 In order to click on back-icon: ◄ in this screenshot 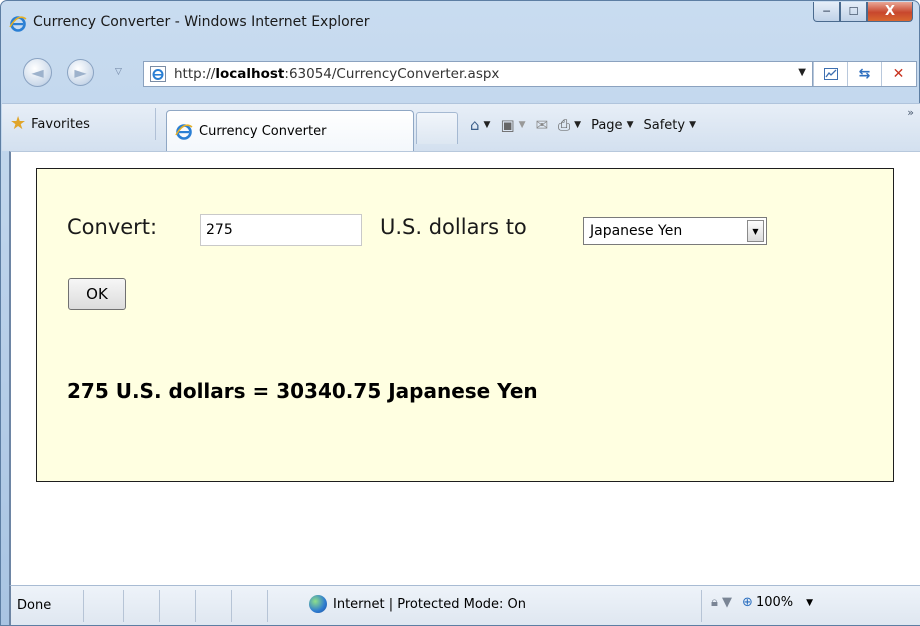, I will do `click(37, 72)`.